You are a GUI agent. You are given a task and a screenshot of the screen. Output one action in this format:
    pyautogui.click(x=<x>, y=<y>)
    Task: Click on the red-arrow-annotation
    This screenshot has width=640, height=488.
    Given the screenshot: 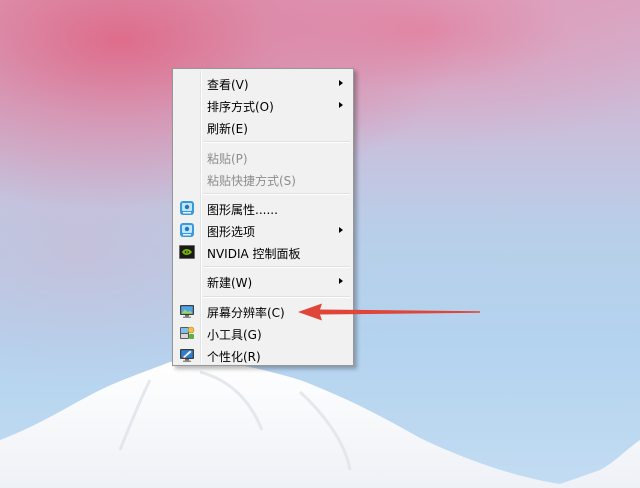 What is the action you would take?
    pyautogui.click(x=389, y=312)
    